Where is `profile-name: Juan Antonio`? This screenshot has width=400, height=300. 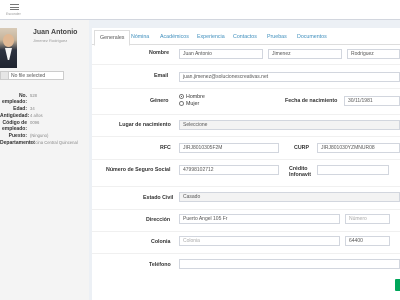
profile-name: Juan Antonio is located at coordinates (55, 32).